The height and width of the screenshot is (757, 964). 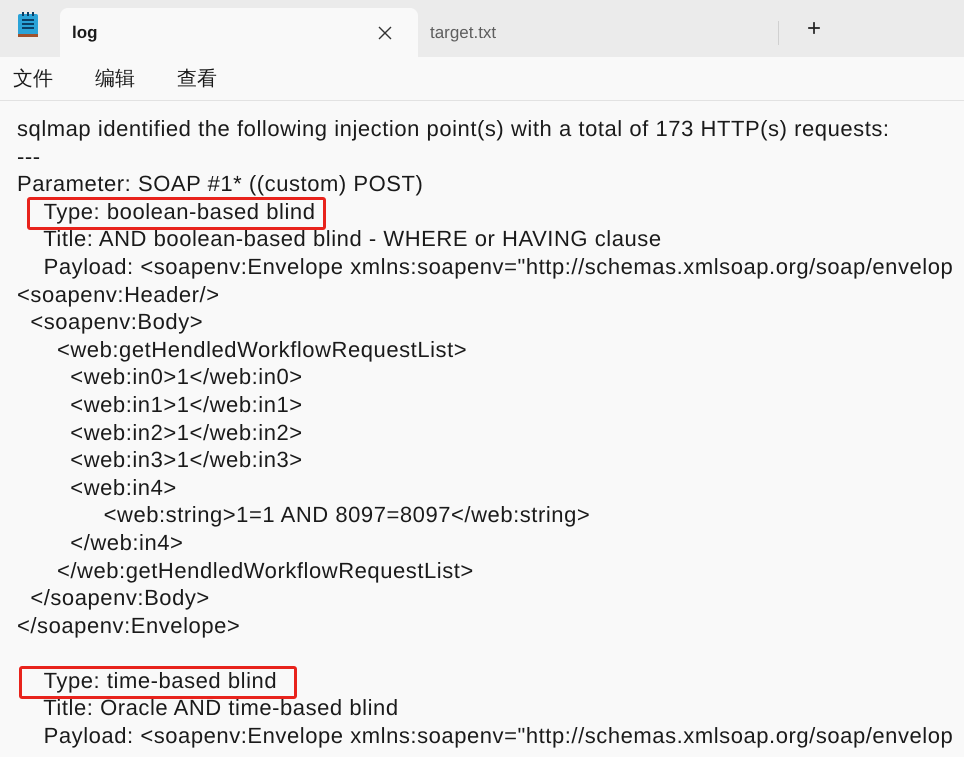 What do you see at coordinates (180, 211) in the screenshot?
I see `text-line: Type: boolean-based blind` at bounding box center [180, 211].